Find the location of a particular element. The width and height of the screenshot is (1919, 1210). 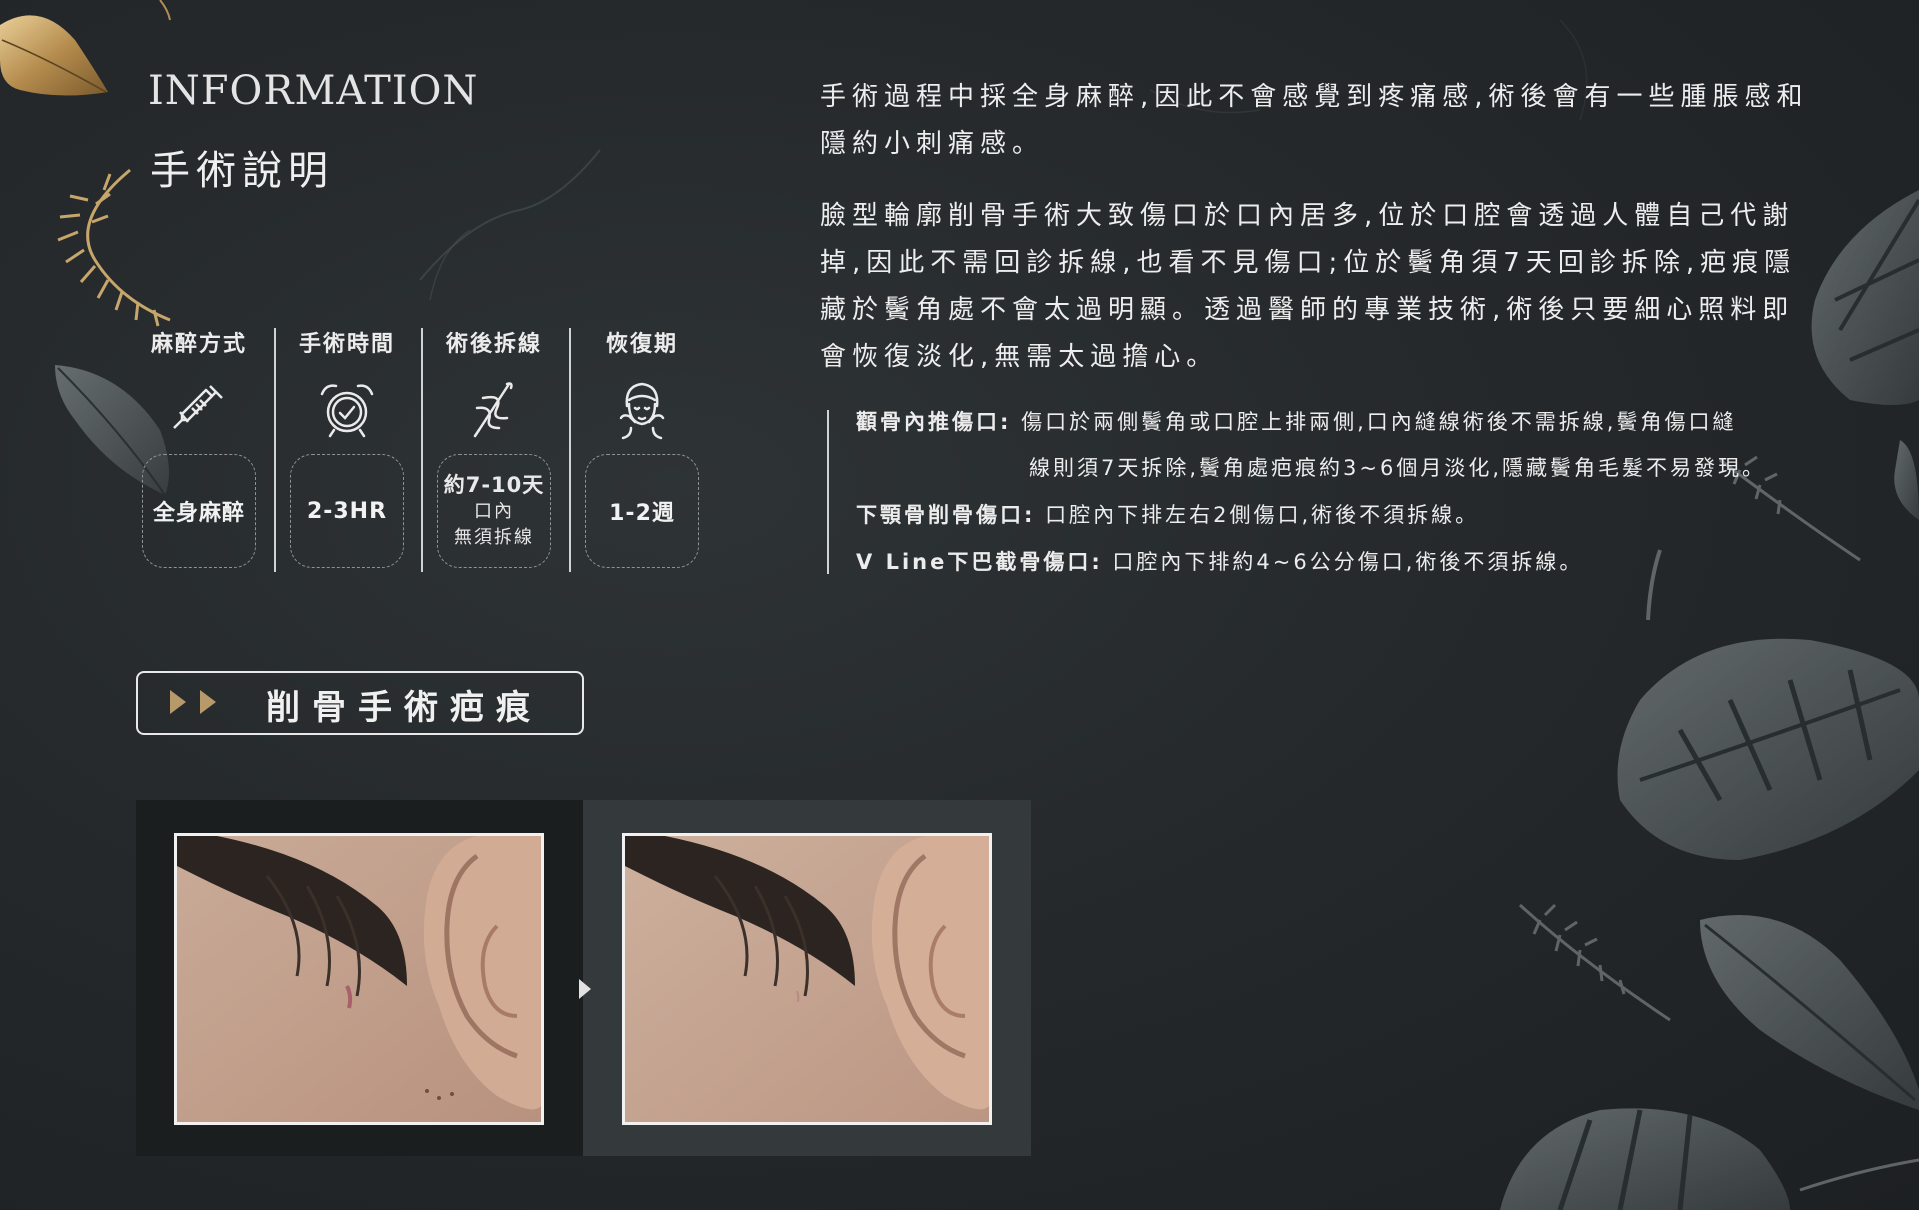

page-title-en: INFORMATION is located at coordinates (313, 91).